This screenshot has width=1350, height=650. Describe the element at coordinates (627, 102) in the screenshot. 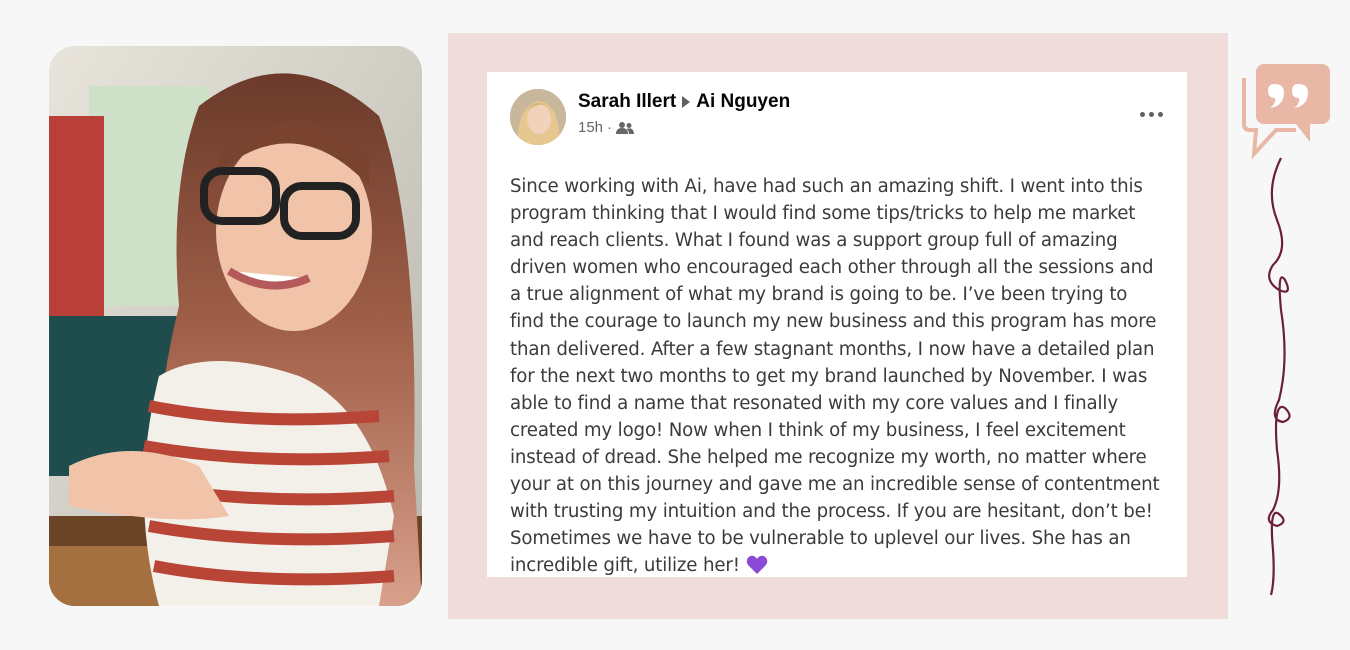

I see `author-name: Sarah Illert` at that location.